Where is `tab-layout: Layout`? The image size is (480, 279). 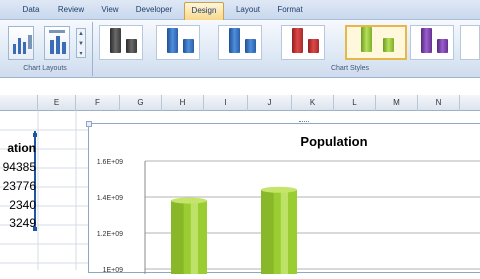 tab-layout: Layout is located at coordinates (248, 11).